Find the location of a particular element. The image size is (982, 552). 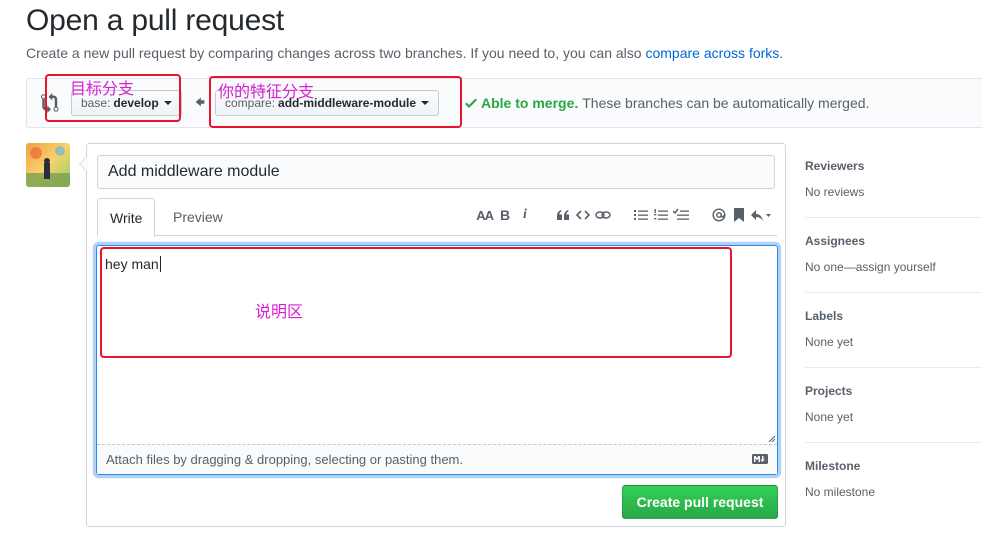

pr-title-input: Add middleware module is located at coordinates (436, 172).